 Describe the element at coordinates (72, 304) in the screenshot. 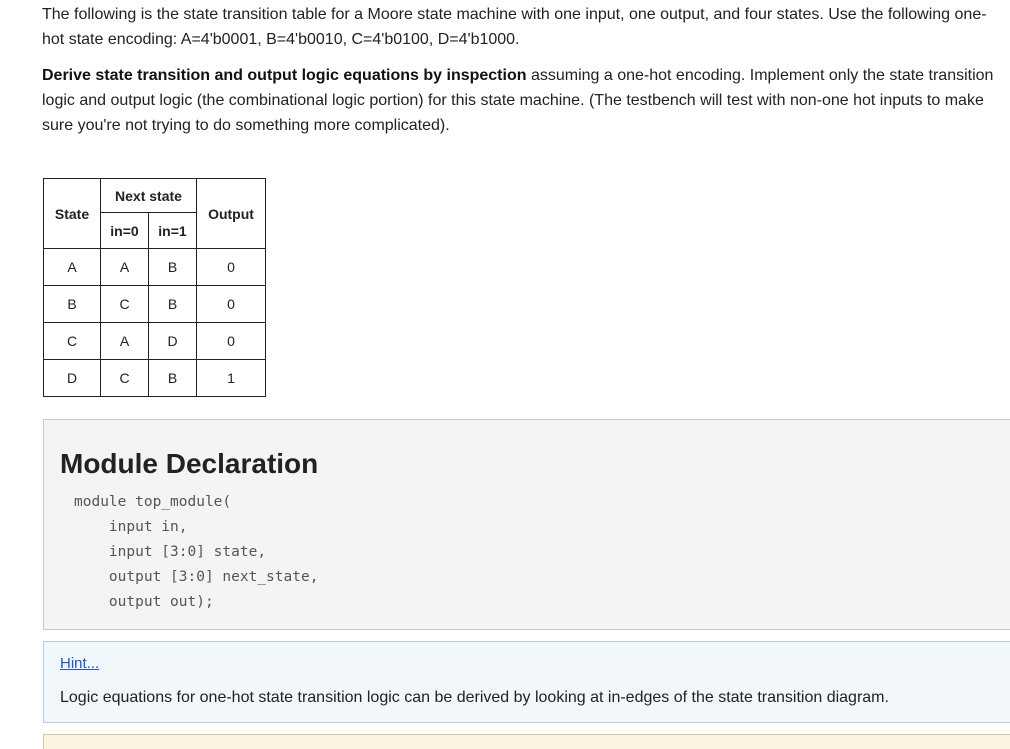

I see `cell-state: B` at that location.